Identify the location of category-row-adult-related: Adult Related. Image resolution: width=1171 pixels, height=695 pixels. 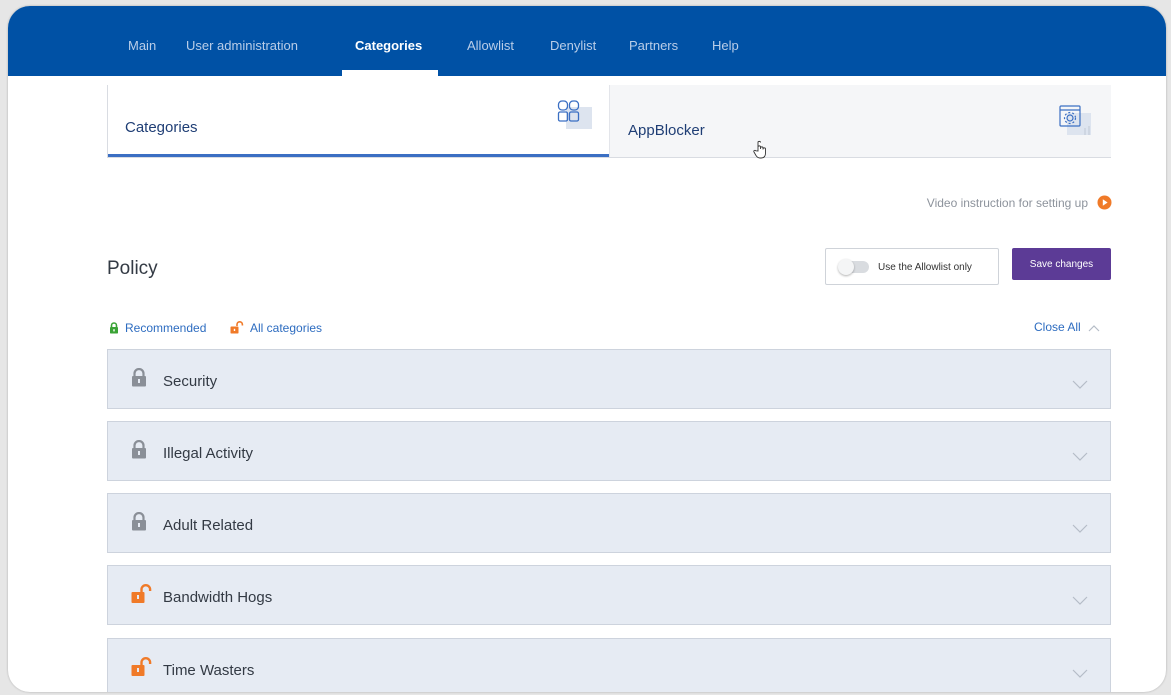
(609, 523).